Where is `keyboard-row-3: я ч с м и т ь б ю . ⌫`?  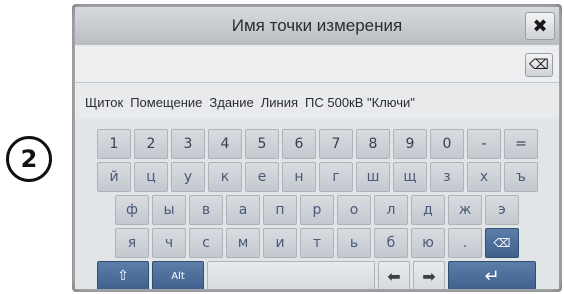
keyboard-row-3: я ч с м и т ь б ю . ⌫ is located at coordinates (317, 243).